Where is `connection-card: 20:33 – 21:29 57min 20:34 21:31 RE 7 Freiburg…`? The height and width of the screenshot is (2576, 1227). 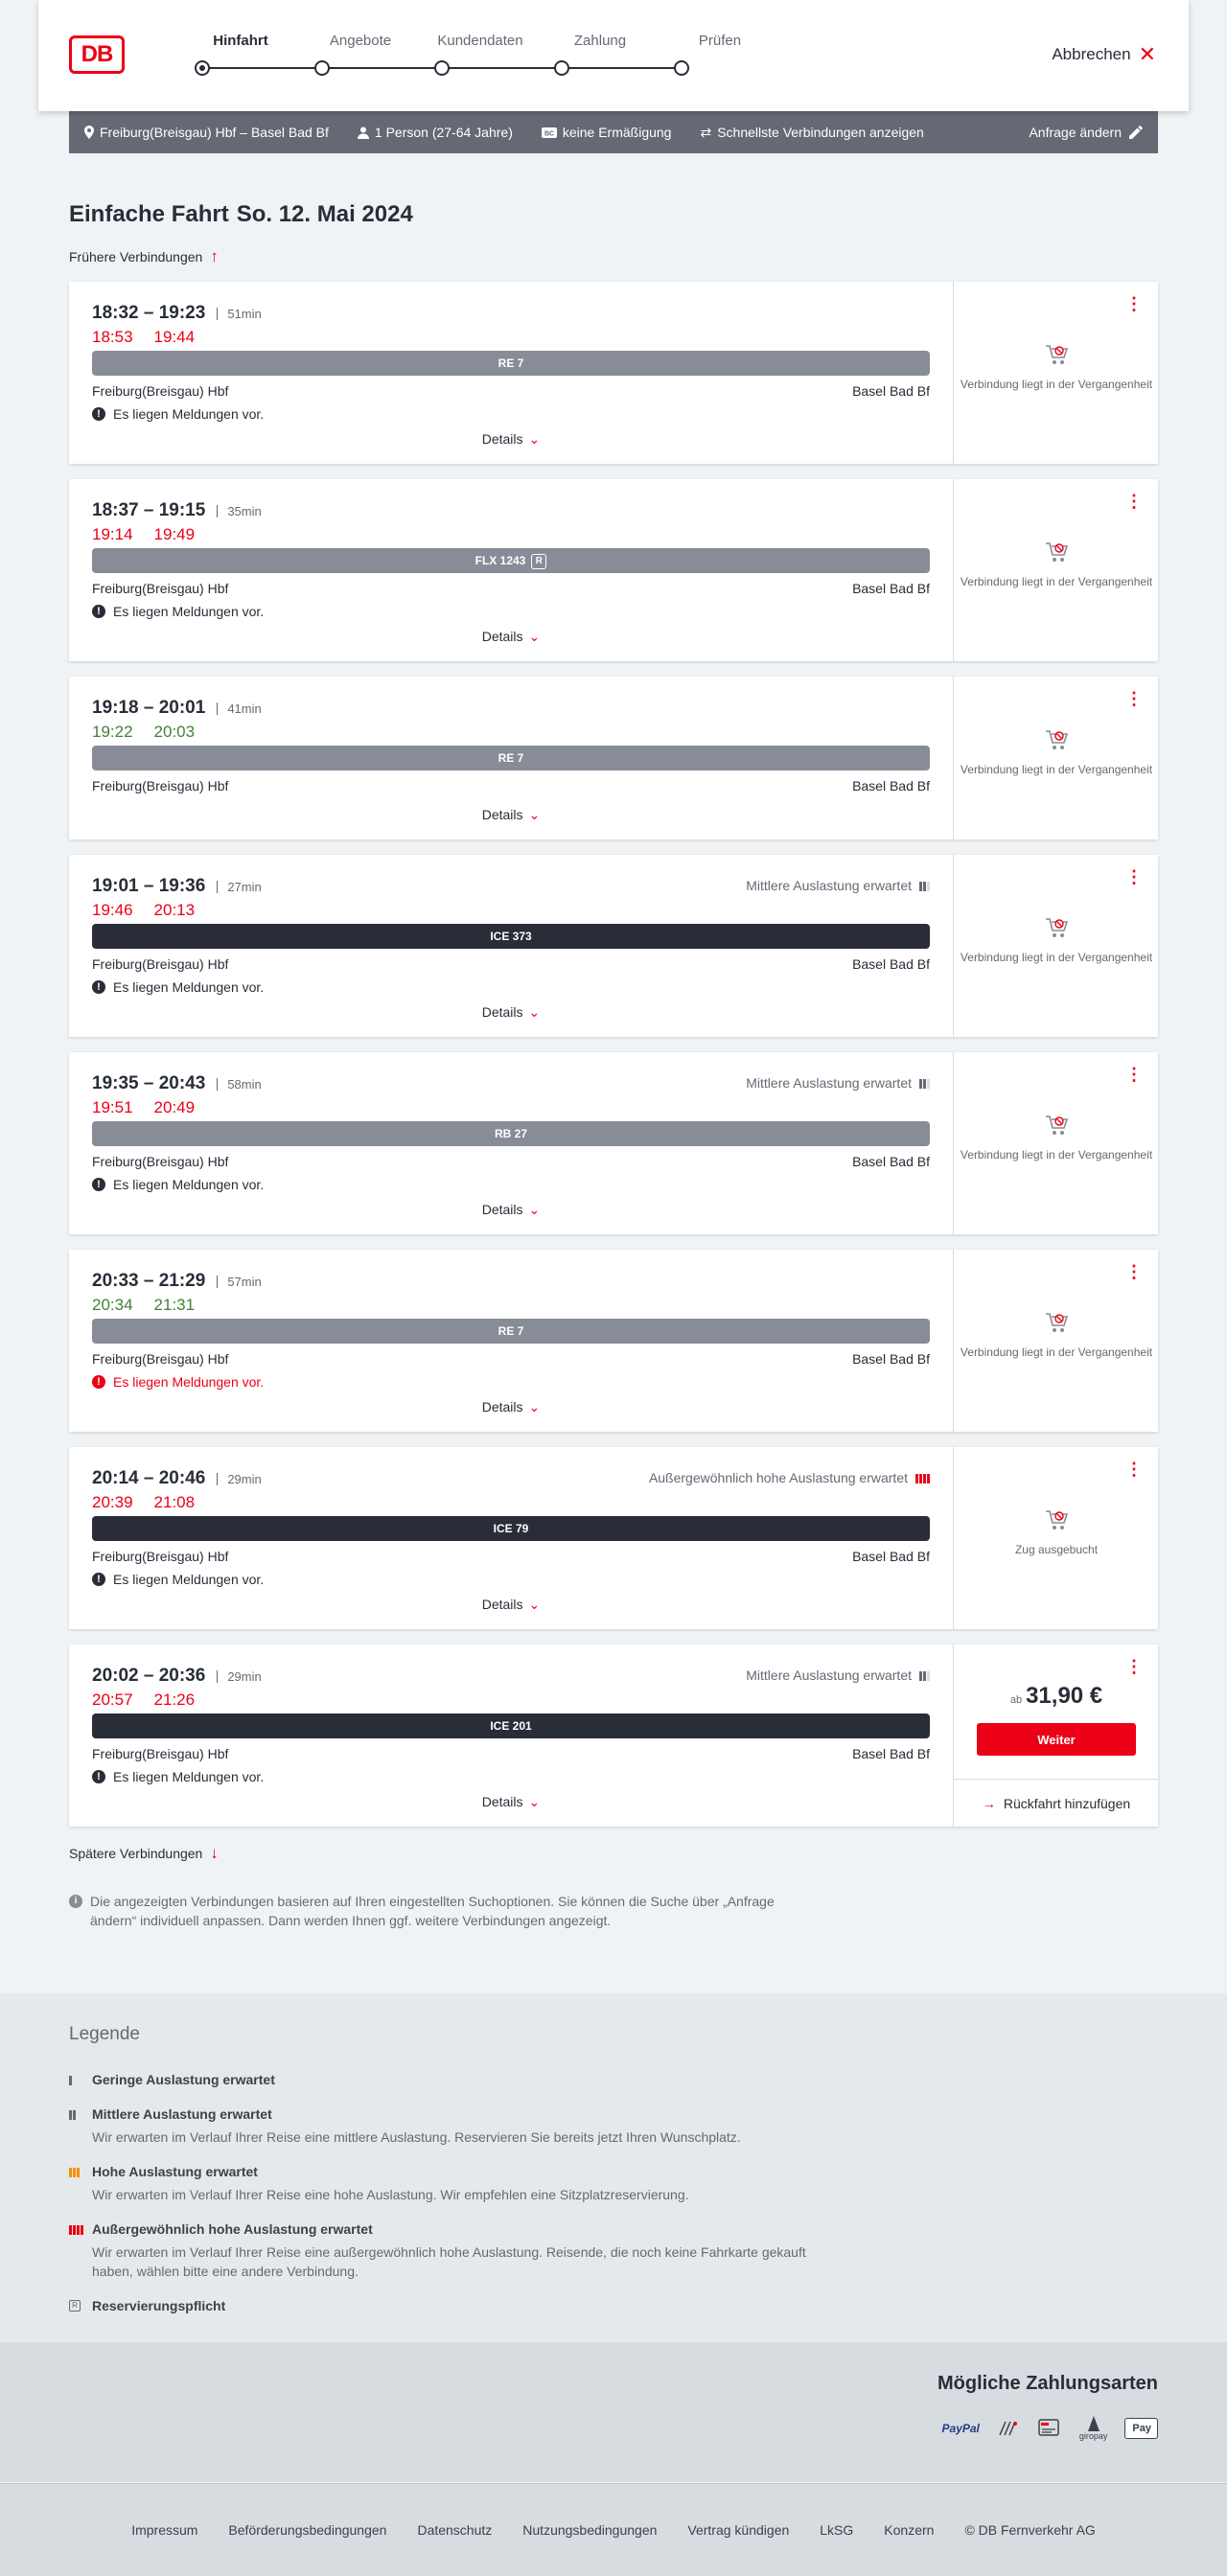
connection-card: 20:33 – 21:29 57min 20:34 21:31 RE 7 Freiburg… is located at coordinates (613, 1341).